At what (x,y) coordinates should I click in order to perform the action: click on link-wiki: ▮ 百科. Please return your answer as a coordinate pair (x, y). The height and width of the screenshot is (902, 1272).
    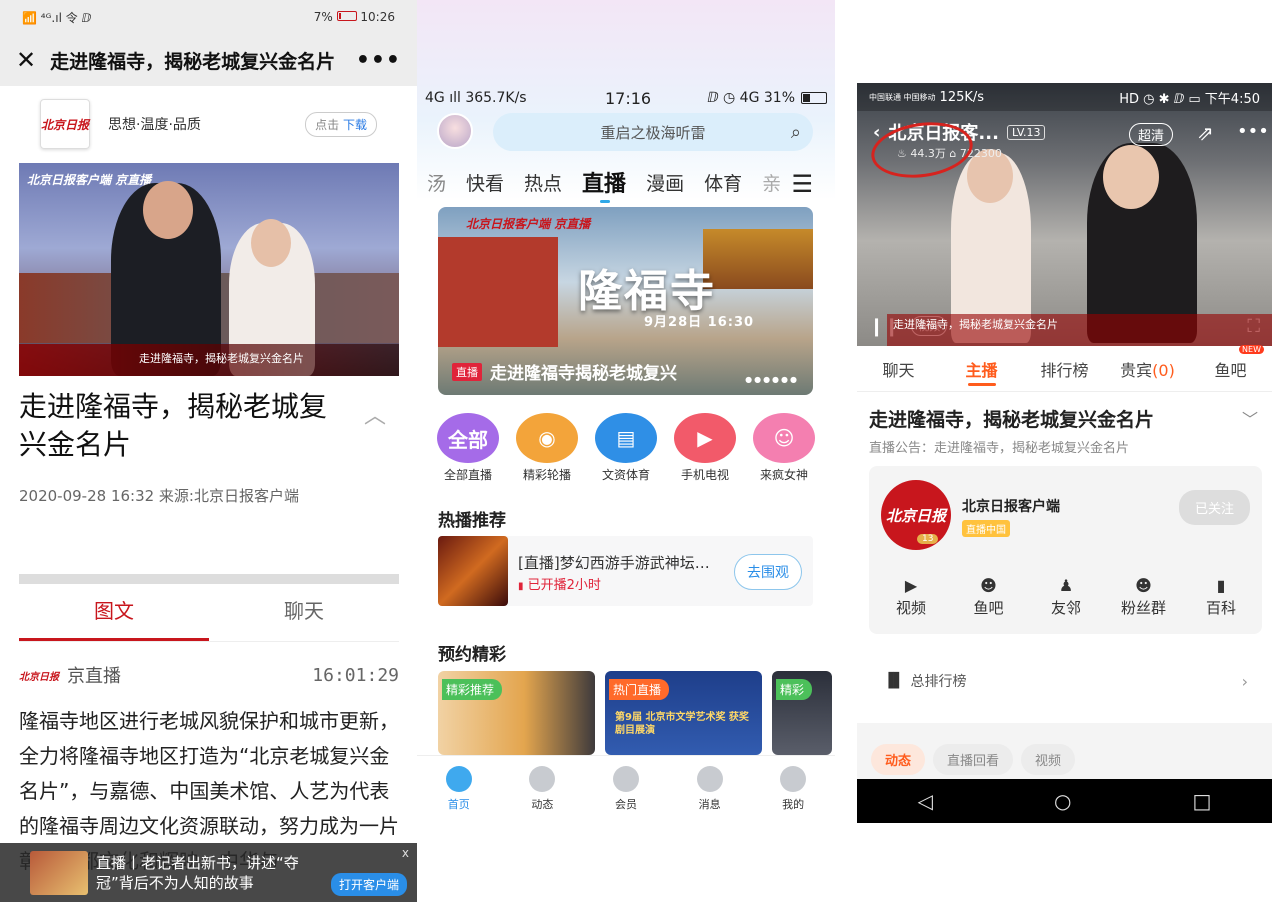
    Looking at the image, I should click on (1221, 597).